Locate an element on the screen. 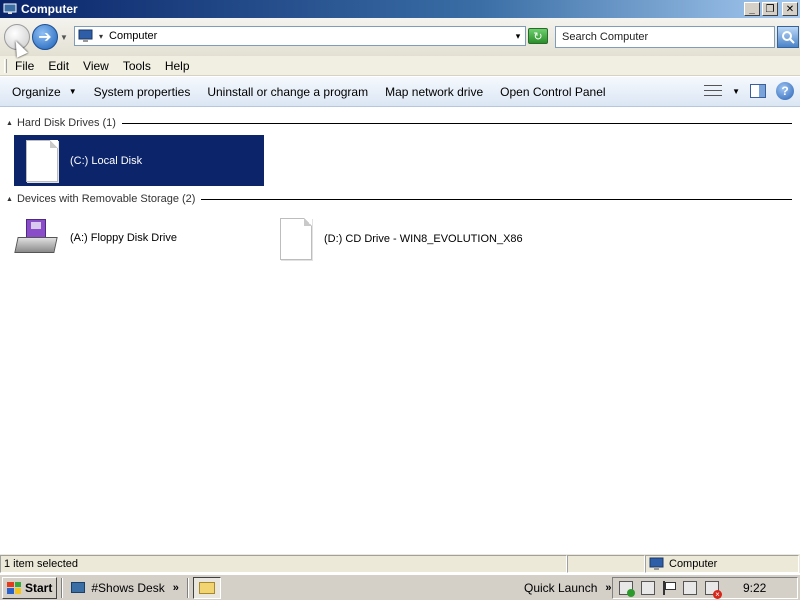  status-empty-pane is located at coordinates (606, 563).